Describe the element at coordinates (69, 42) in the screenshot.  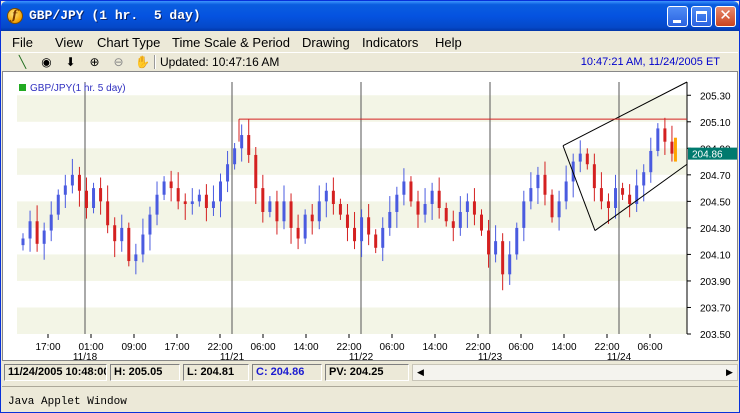
I see `menu-view: View` at that location.